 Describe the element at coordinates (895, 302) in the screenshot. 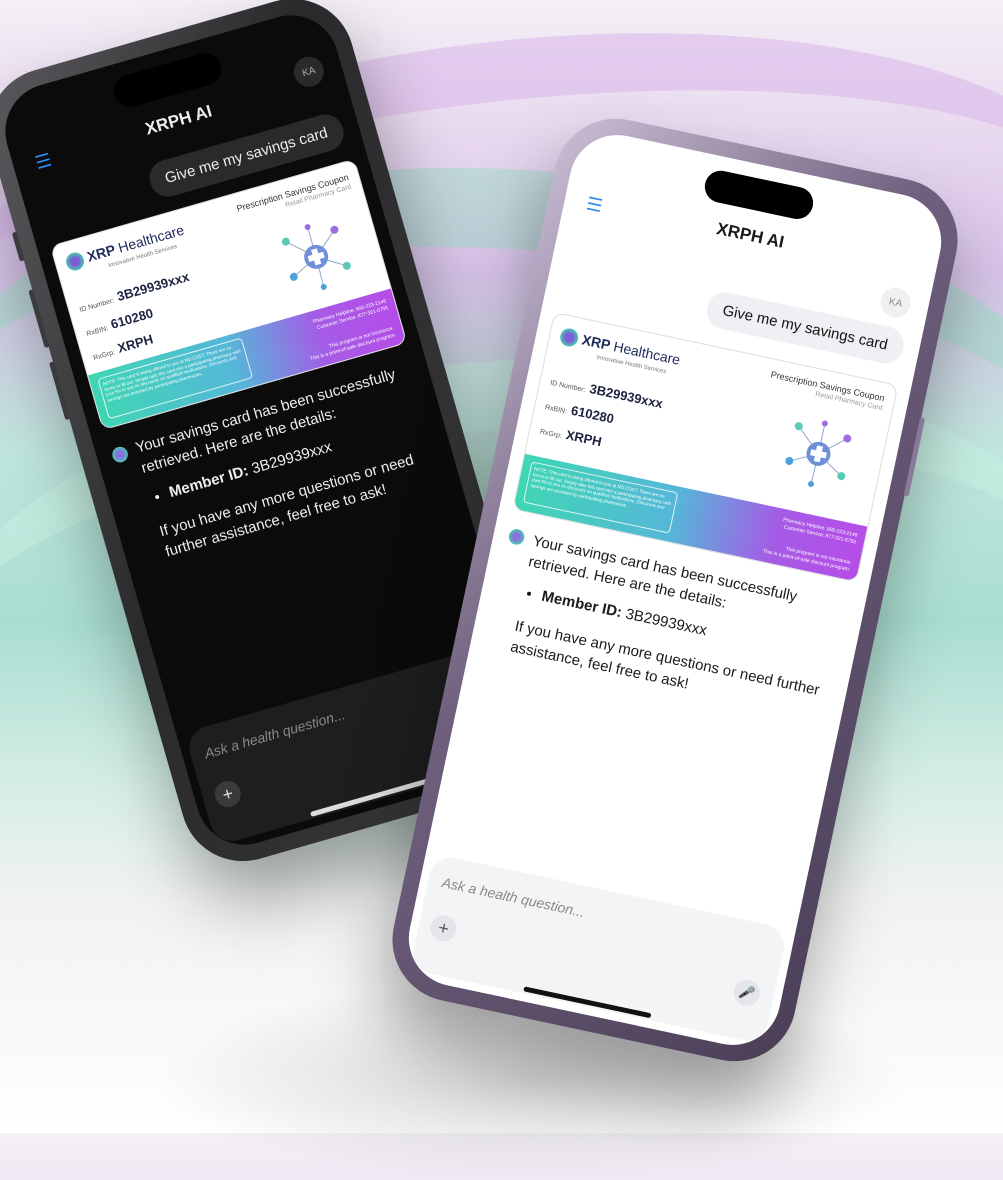

I see `avatar: KA` at that location.